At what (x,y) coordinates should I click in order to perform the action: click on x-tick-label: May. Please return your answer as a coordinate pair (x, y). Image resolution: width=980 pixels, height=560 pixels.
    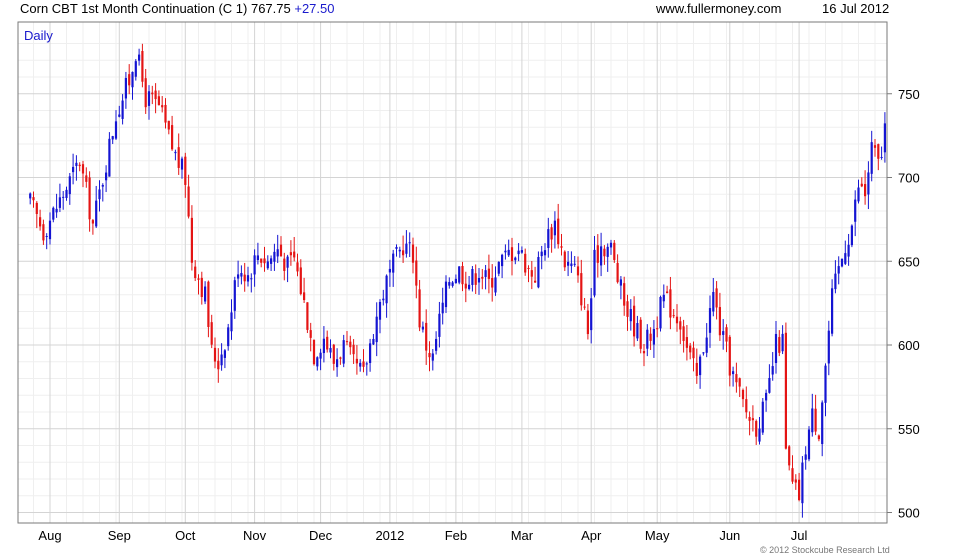
    Looking at the image, I should click on (657, 535).